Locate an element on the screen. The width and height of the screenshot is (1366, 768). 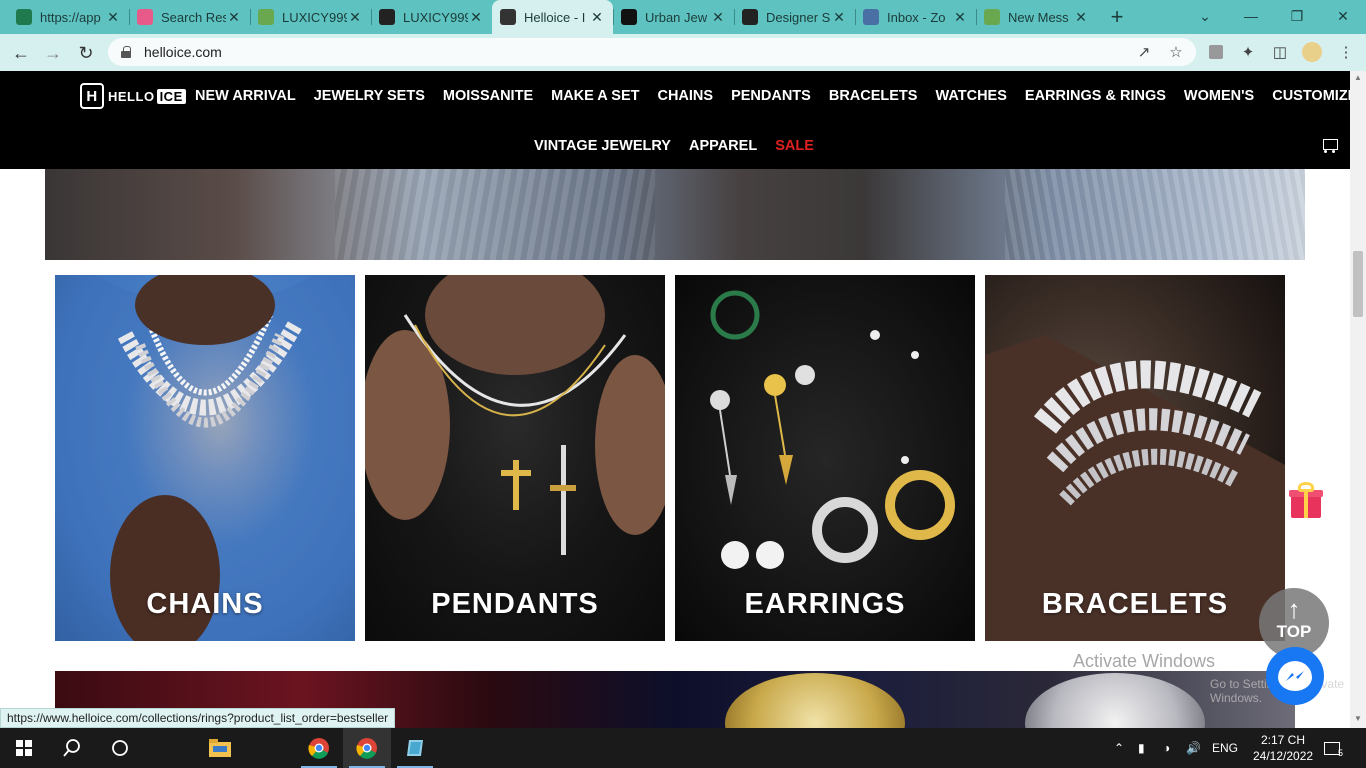
back-icon: ← is located at coordinates (21, 53).